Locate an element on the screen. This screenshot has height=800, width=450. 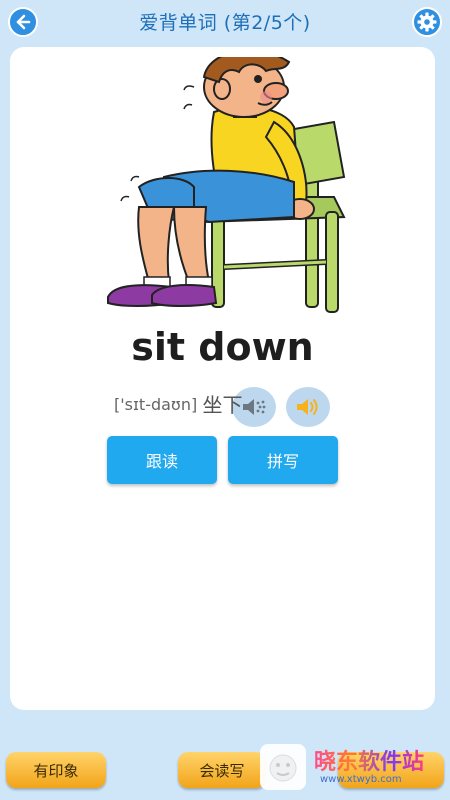
can-read-write-button: 会读写 is located at coordinates (222, 770).